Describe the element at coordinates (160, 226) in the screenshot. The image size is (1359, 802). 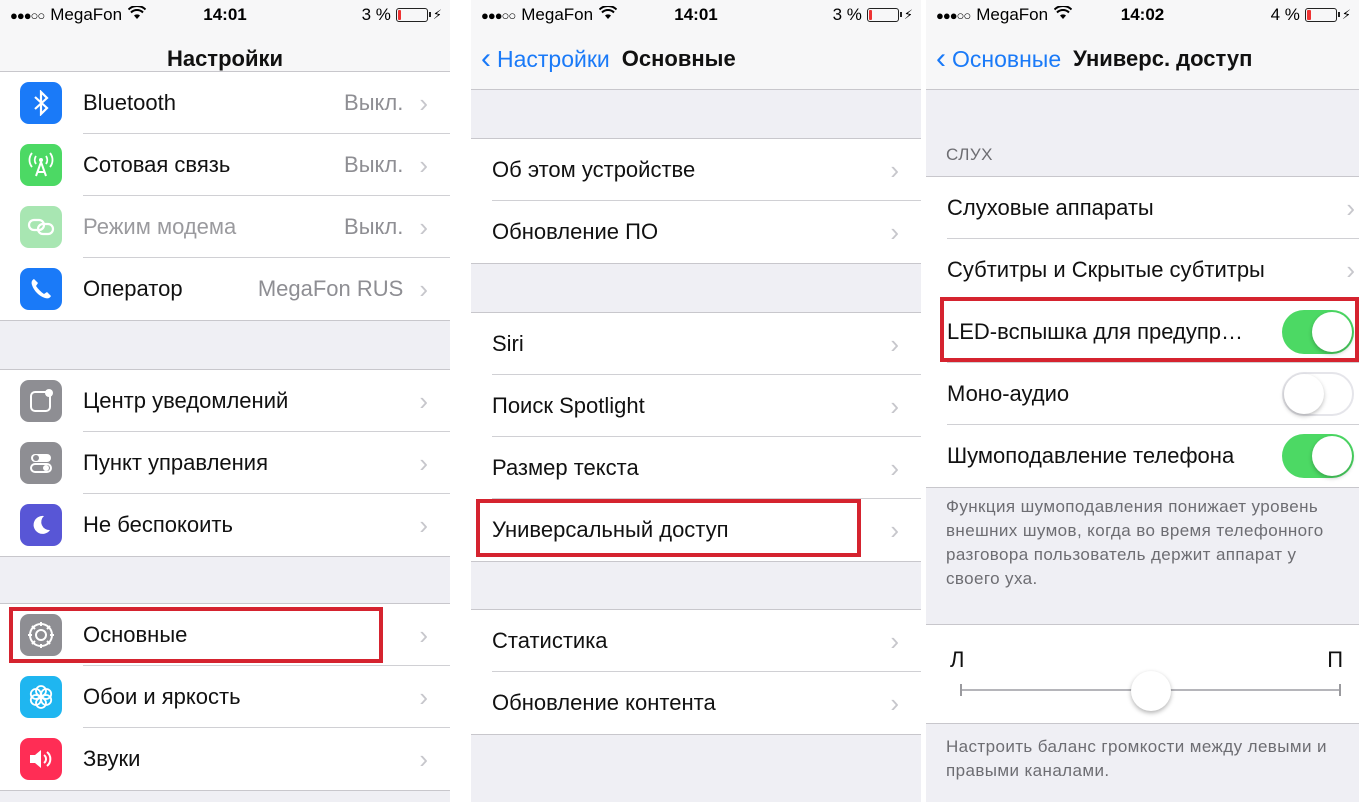
I see `settings-row-label: Режим модема` at that location.